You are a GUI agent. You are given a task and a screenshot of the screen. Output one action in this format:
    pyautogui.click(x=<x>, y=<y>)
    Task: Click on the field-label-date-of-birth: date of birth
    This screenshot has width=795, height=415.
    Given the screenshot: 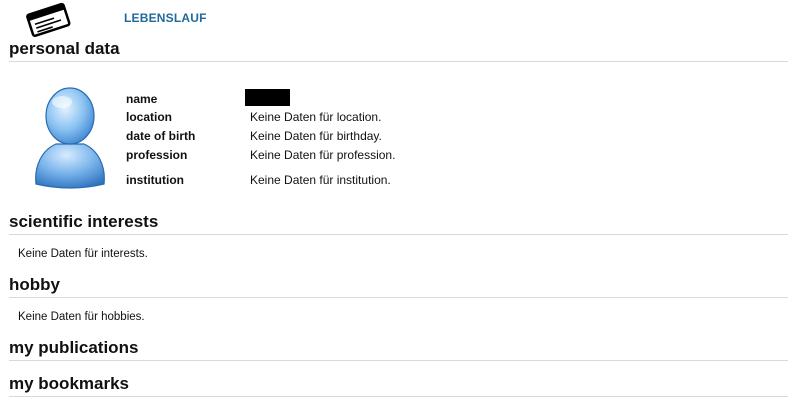 What is the action you would take?
    pyautogui.click(x=161, y=136)
    